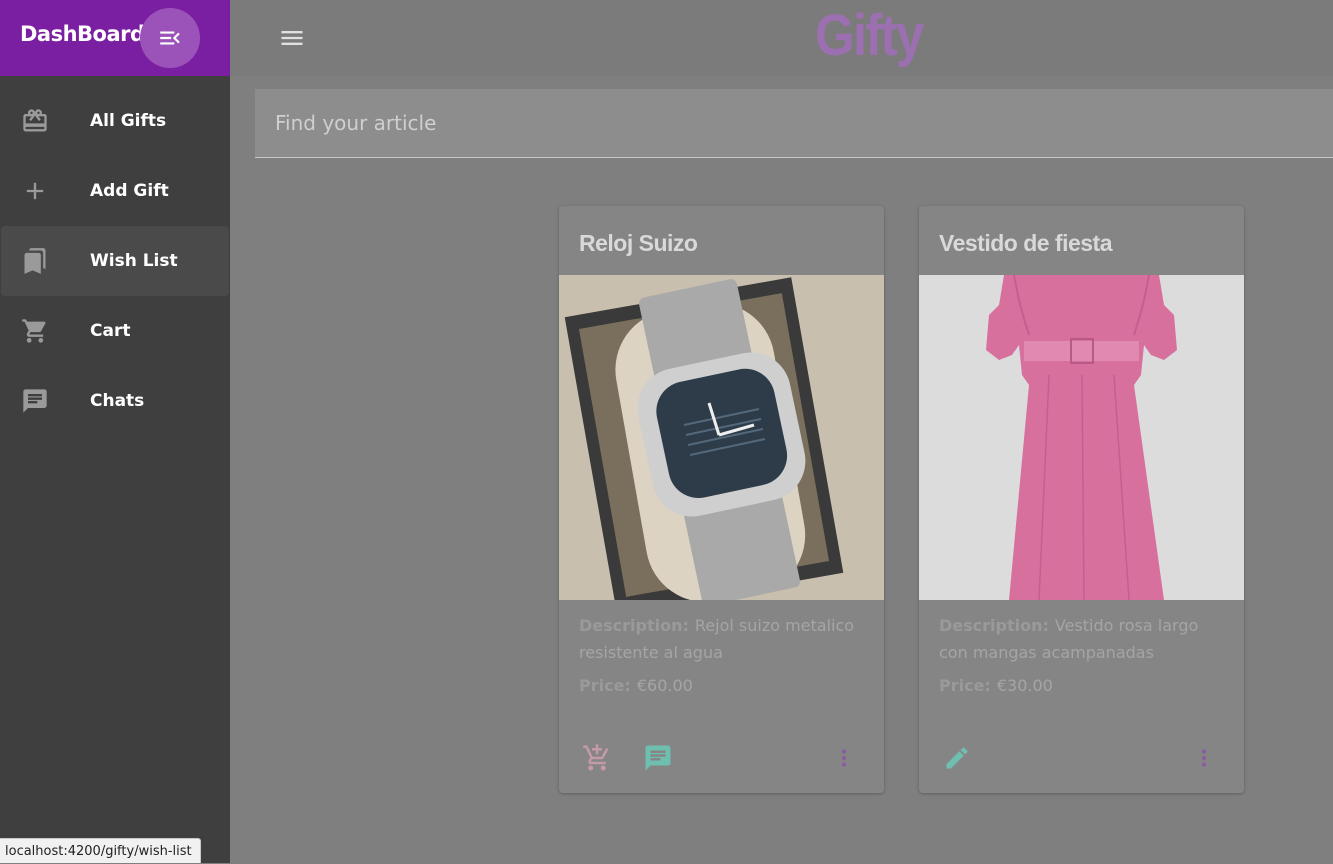 This screenshot has width=1333, height=864. I want to click on add-to-cart-icon, so click(596, 757).